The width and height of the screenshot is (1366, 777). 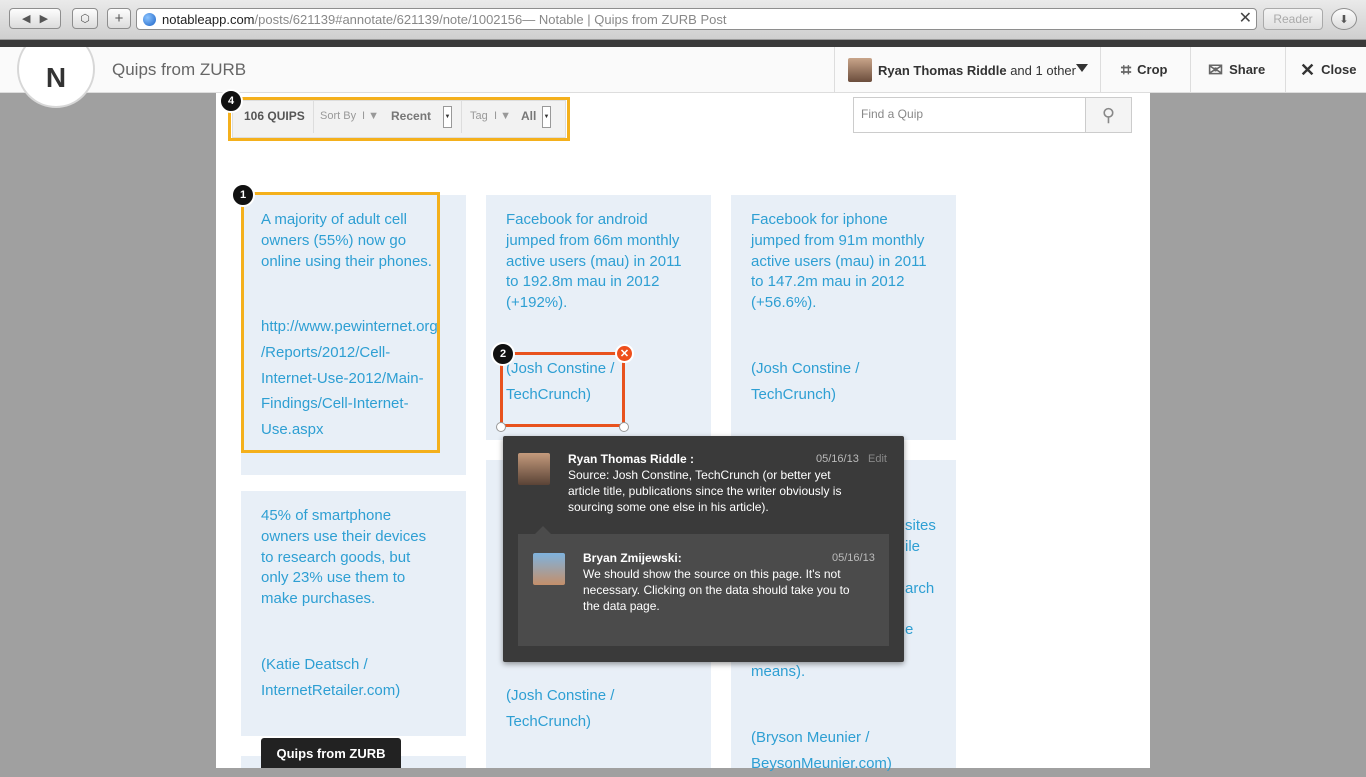 I want to click on link-line: Internet-Use-2012/Main-, so click(x=342, y=378).